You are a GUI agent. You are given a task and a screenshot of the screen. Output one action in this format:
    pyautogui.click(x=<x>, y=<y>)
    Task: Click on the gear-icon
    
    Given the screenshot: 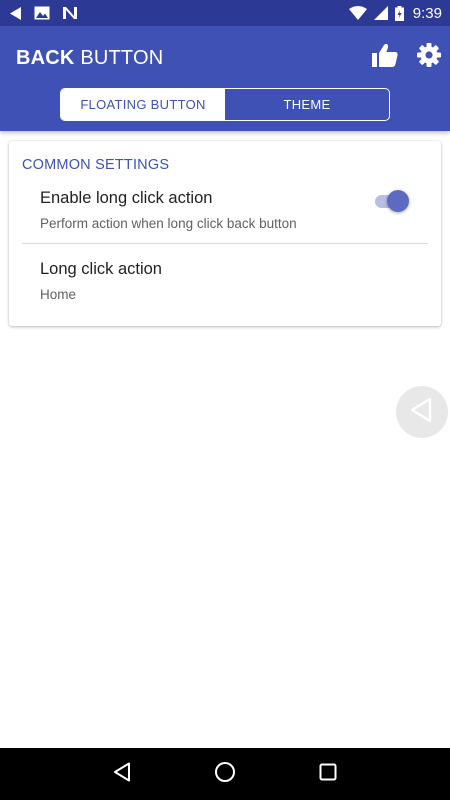 What is the action you would take?
    pyautogui.click(x=429, y=57)
    